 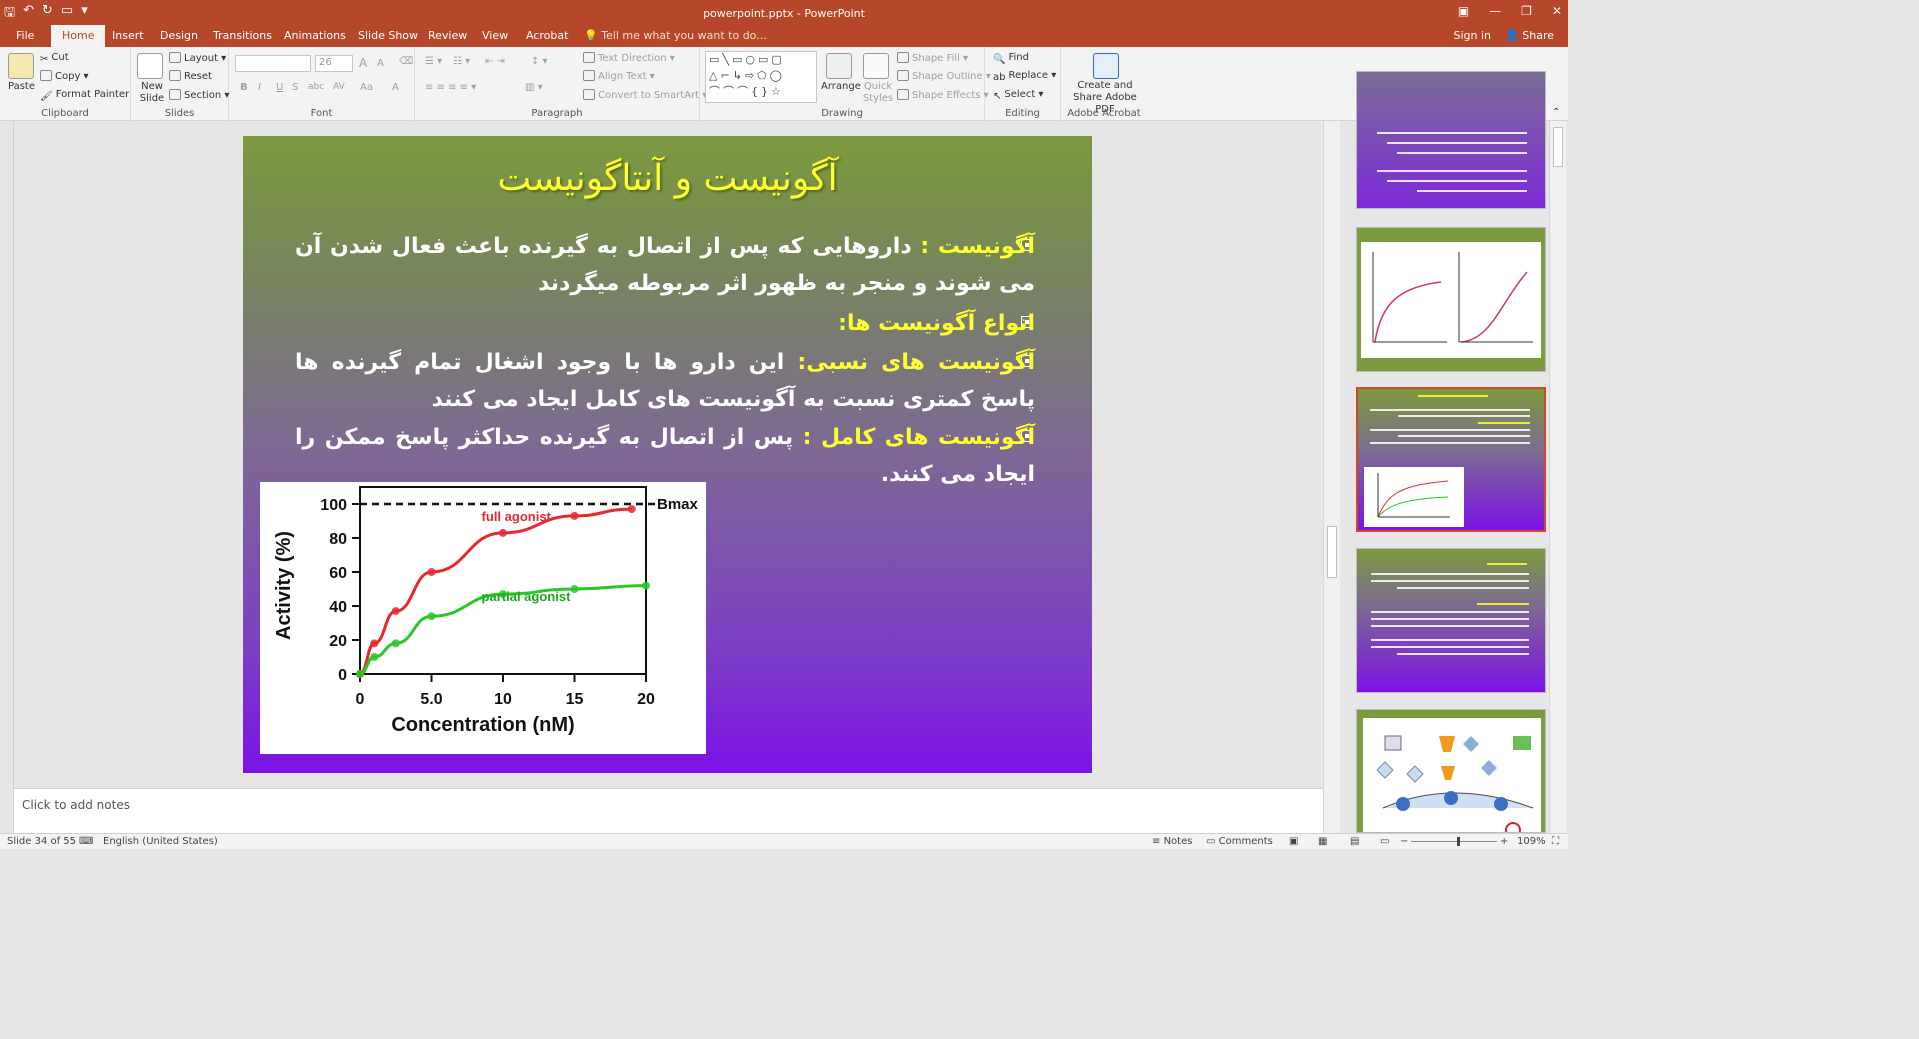 I want to click on numbering-icon: ☷ ▾, so click(x=461, y=61).